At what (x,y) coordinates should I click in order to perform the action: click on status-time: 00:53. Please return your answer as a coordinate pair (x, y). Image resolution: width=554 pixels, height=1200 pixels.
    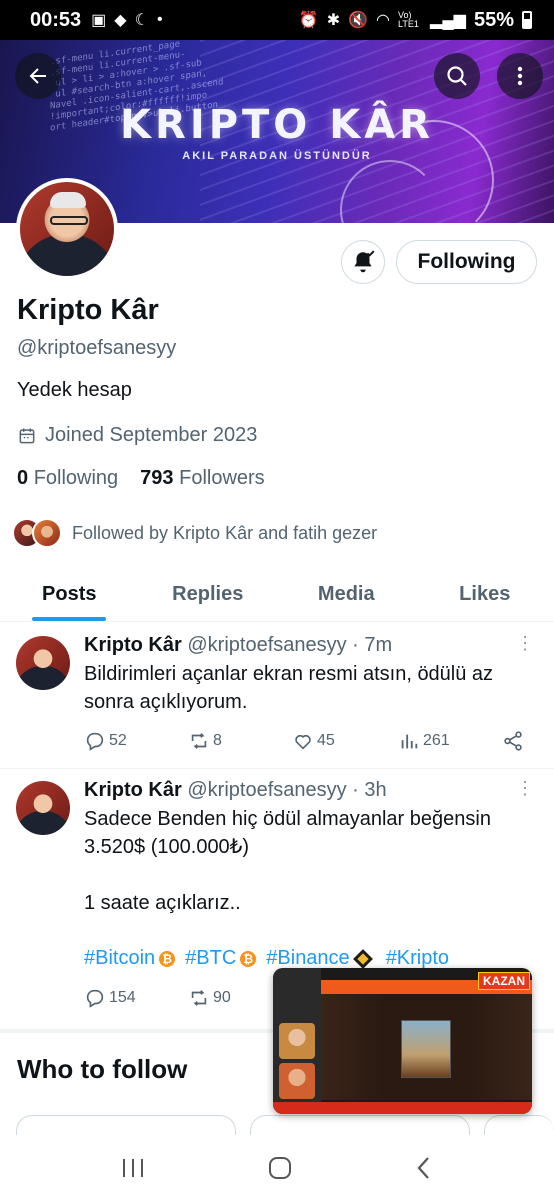
    Looking at the image, I should click on (56, 19).